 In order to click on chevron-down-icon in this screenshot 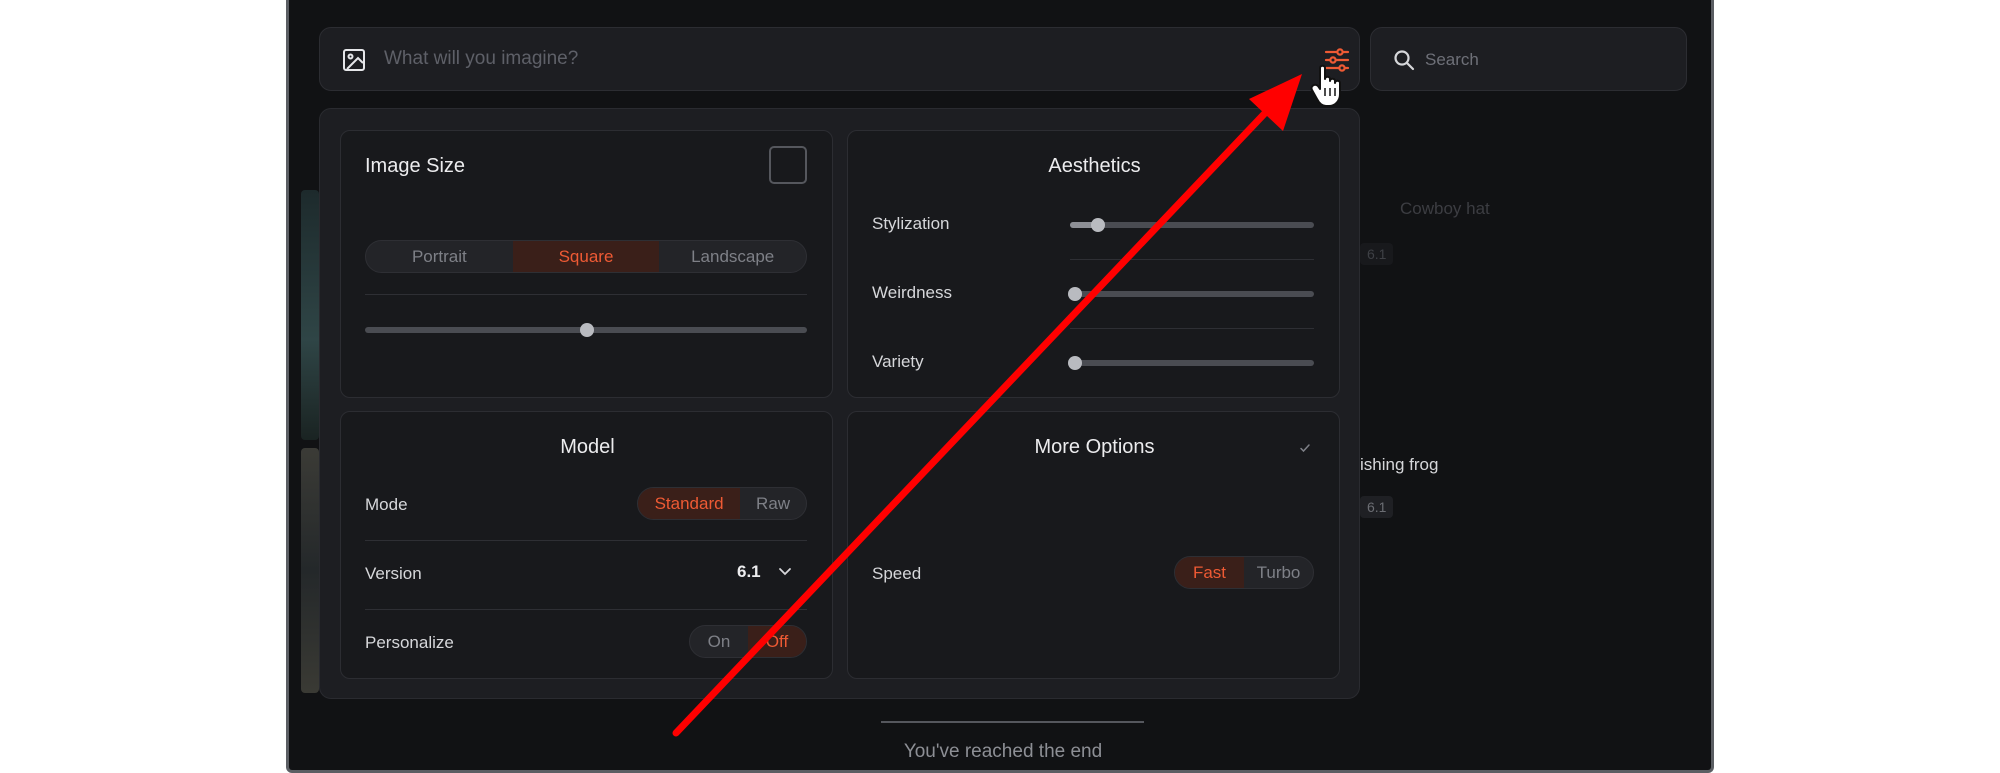, I will do `click(785, 571)`.